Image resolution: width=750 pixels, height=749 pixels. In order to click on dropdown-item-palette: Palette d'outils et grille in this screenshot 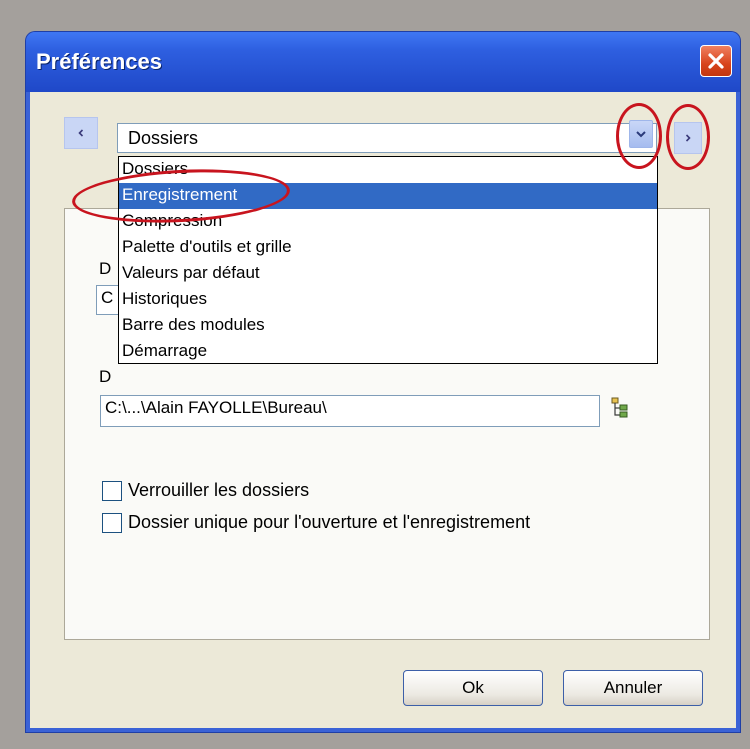, I will do `click(388, 248)`.